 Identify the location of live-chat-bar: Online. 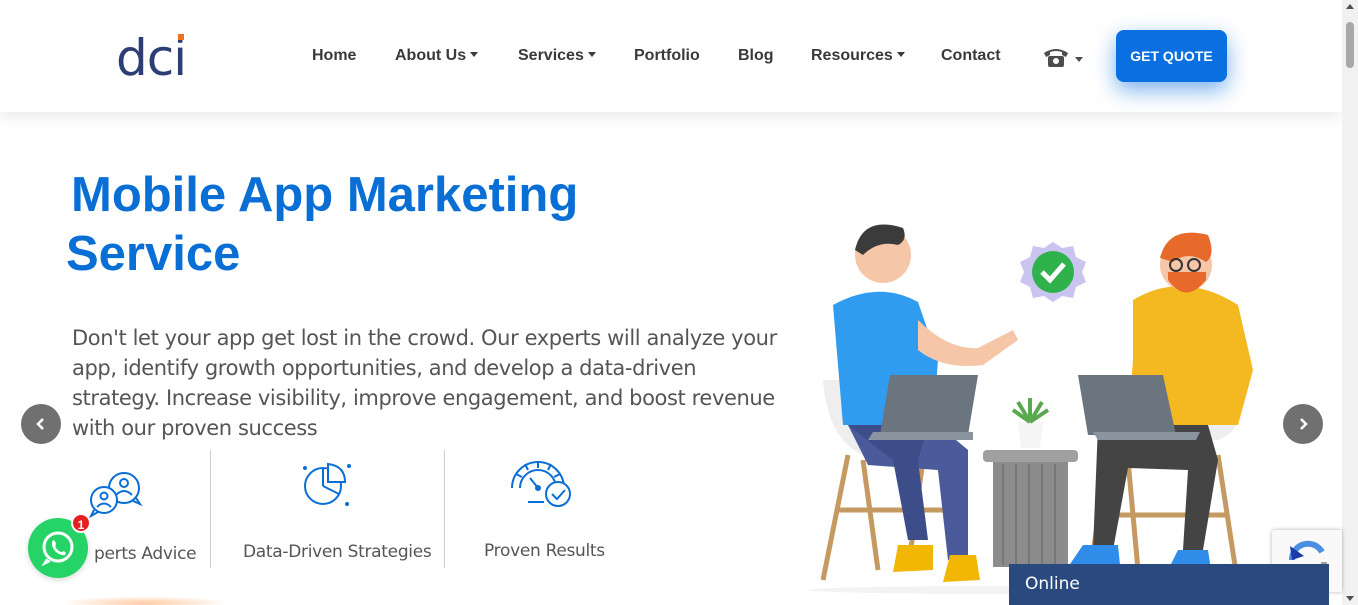
(1169, 584).